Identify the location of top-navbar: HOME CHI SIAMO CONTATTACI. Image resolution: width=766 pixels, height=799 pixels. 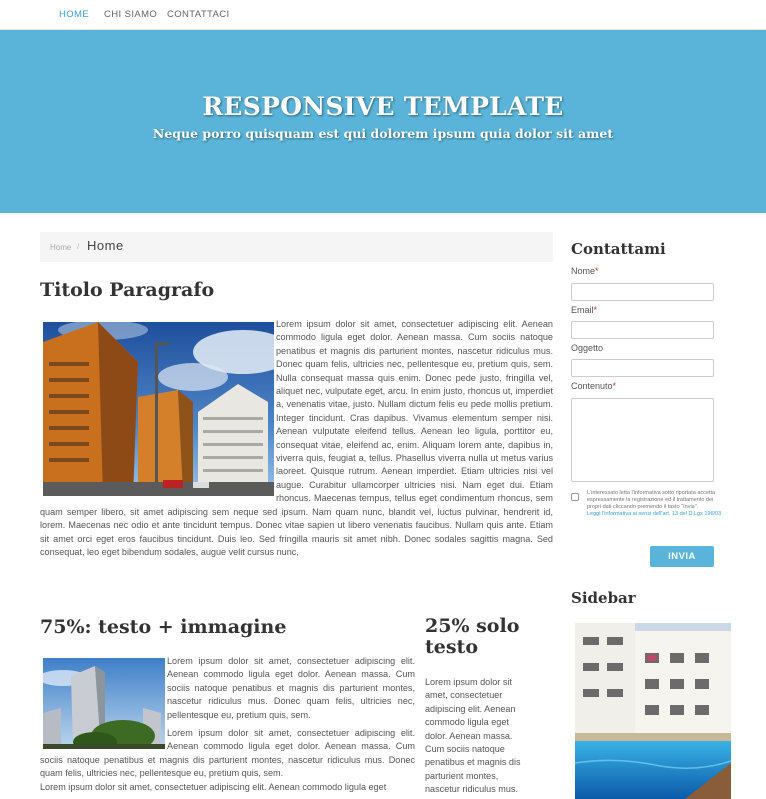
(383, 15).